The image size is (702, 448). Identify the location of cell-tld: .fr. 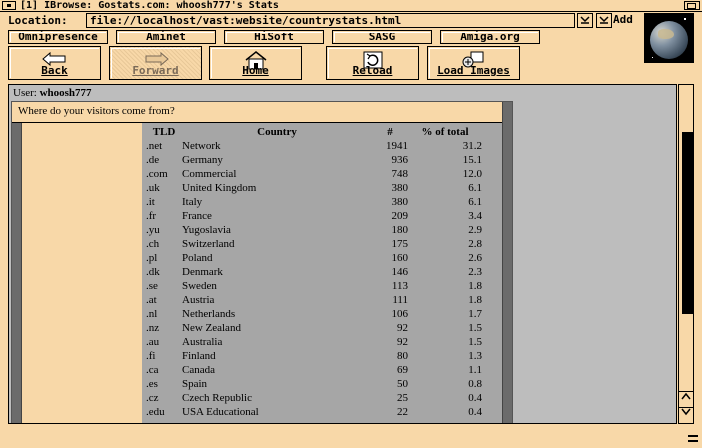
(151, 216).